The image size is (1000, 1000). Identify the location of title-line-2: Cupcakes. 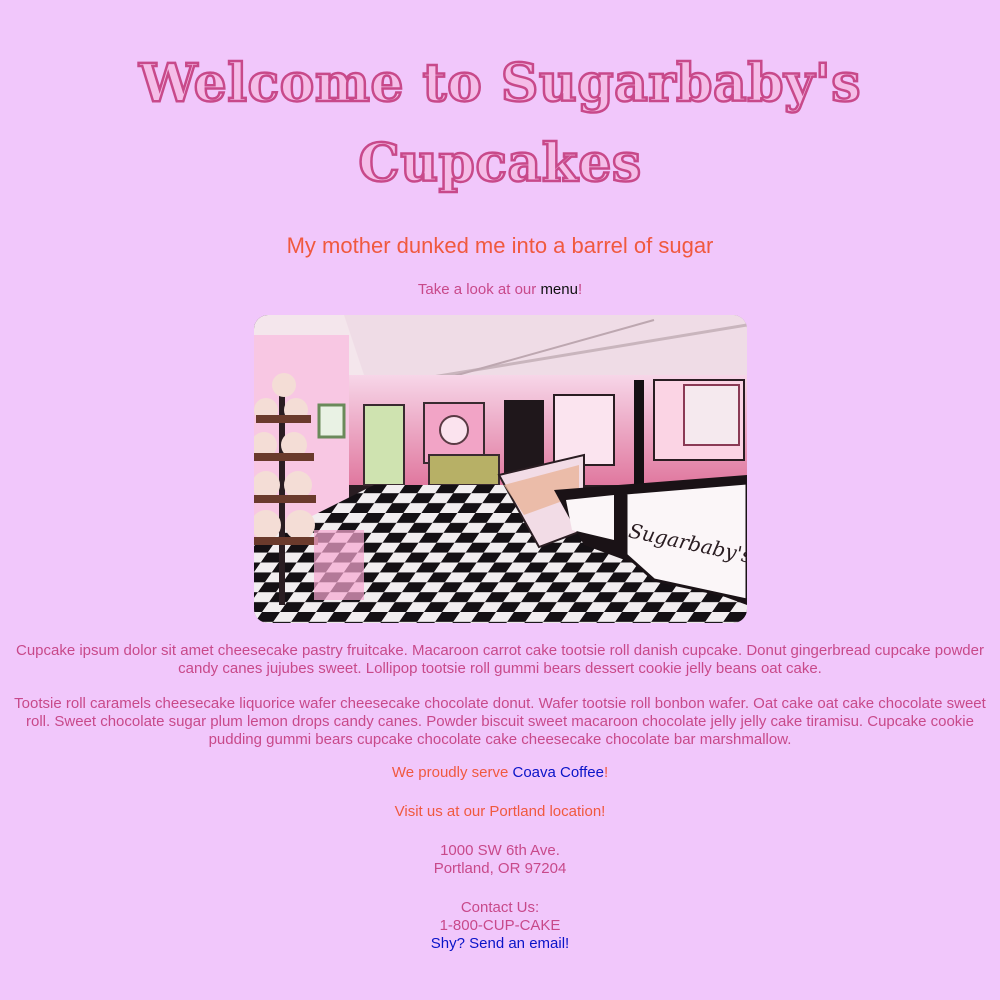
(499, 164).